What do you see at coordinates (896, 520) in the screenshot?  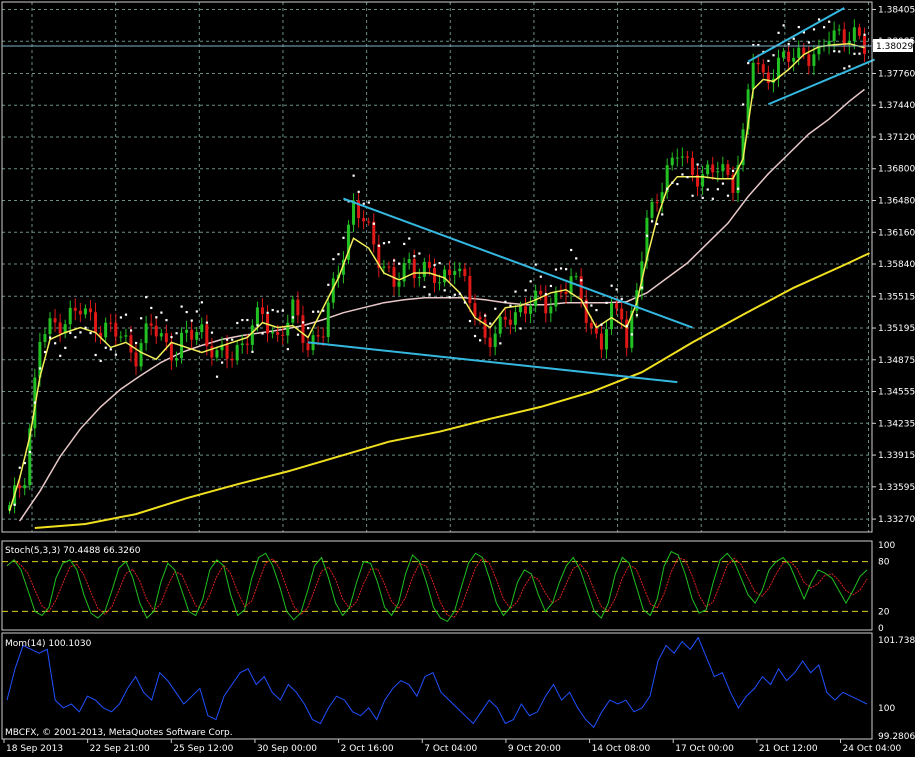 I see `price-tick-label: 1.33270` at bounding box center [896, 520].